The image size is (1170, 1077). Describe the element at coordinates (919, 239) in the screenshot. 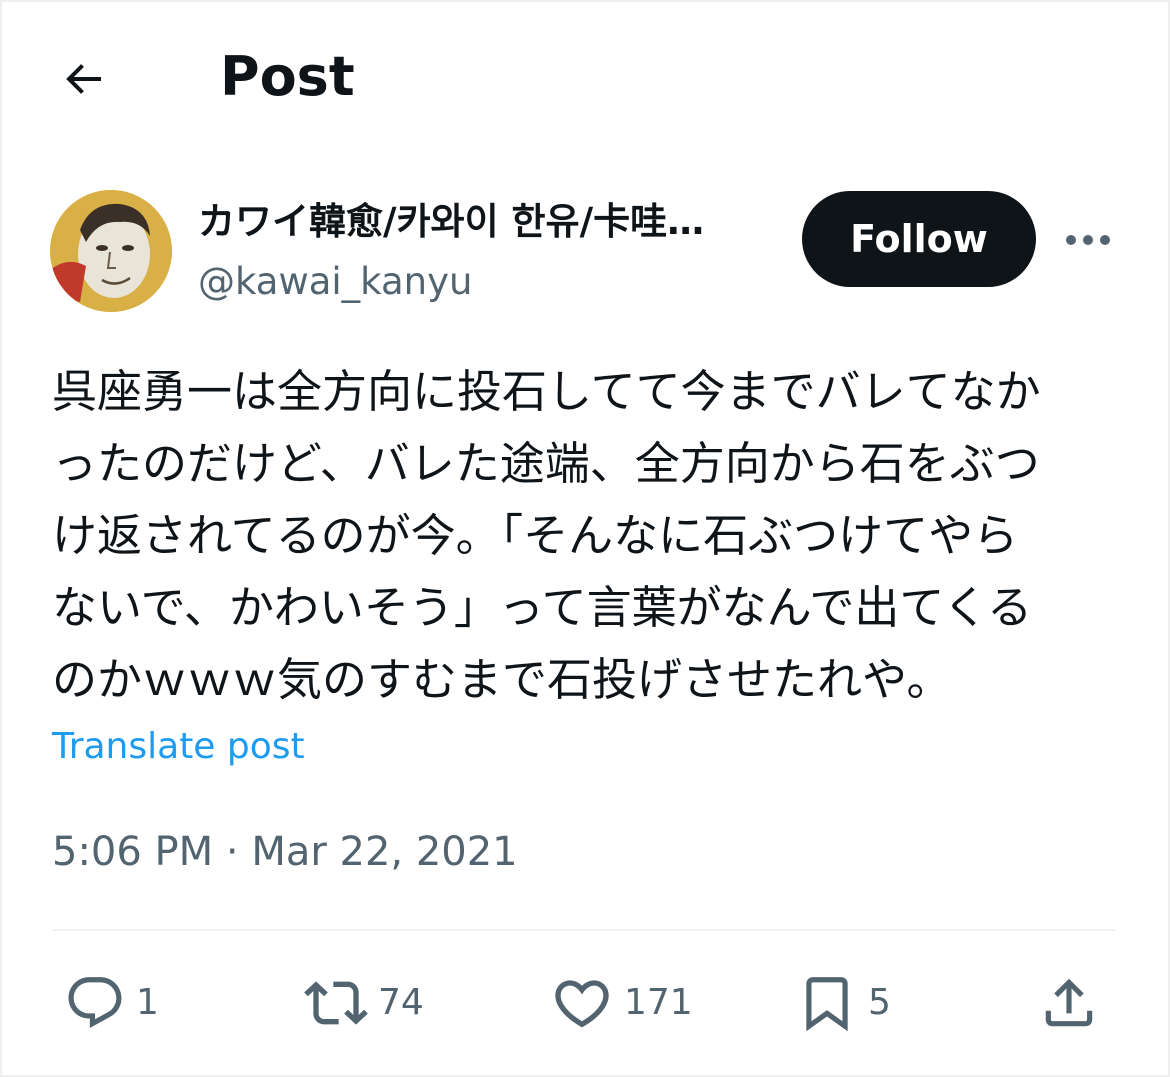

I see `follow-button: Follow` at that location.